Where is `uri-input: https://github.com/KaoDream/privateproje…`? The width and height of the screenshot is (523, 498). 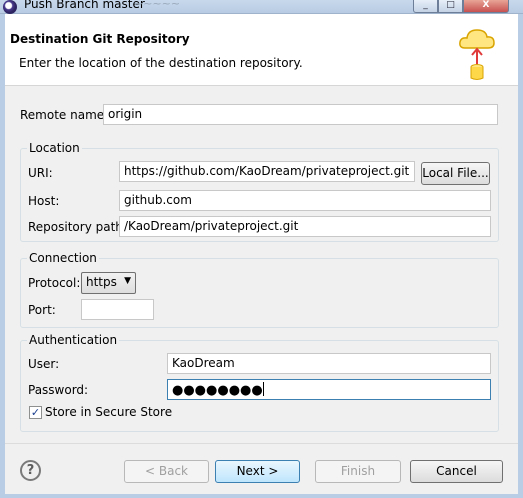 uri-input: https://github.com/KaoDream/privateproje… is located at coordinates (267, 171).